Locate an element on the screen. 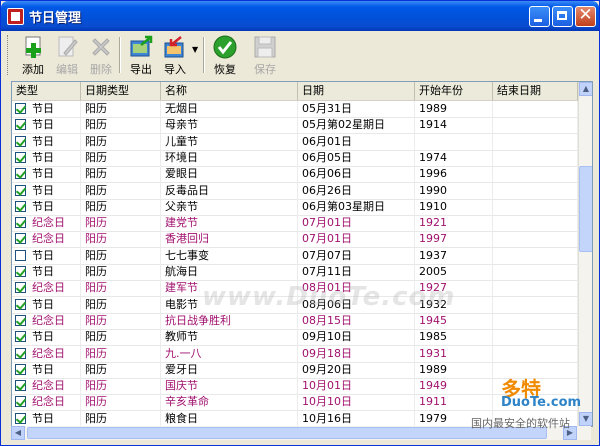  table-row: 节日 阳历 七七事变 07月07日 1937 is located at coordinates (295, 256).